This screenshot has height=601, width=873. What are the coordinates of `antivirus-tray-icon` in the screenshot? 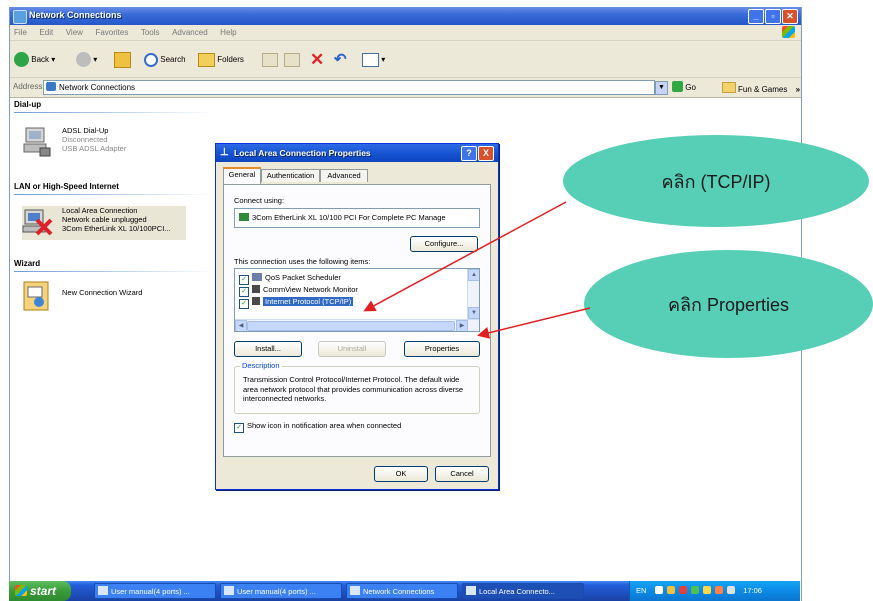 It's located at (694, 590).